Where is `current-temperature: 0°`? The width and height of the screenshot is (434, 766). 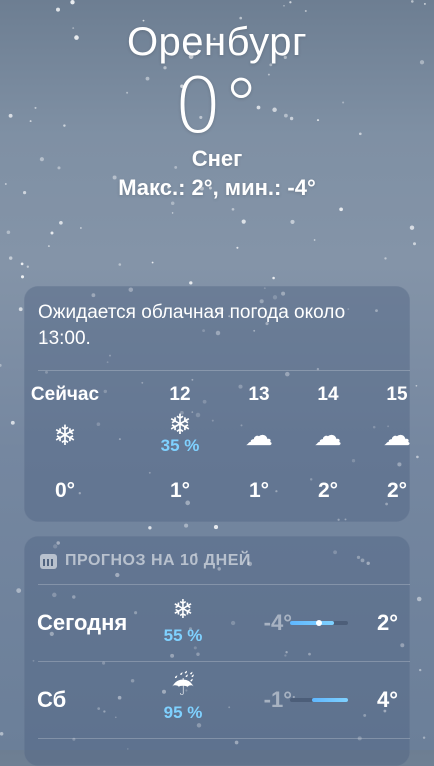
current-temperature: 0° is located at coordinates (217, 105).